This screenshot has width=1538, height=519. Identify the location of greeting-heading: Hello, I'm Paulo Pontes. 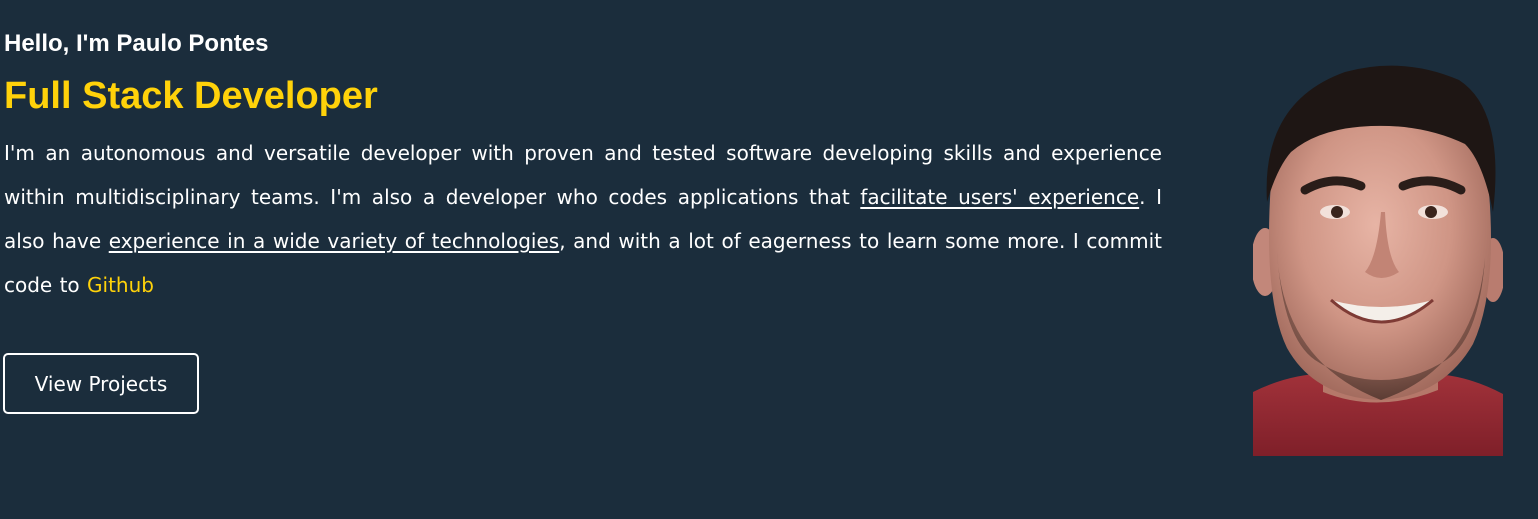
(136, 43).